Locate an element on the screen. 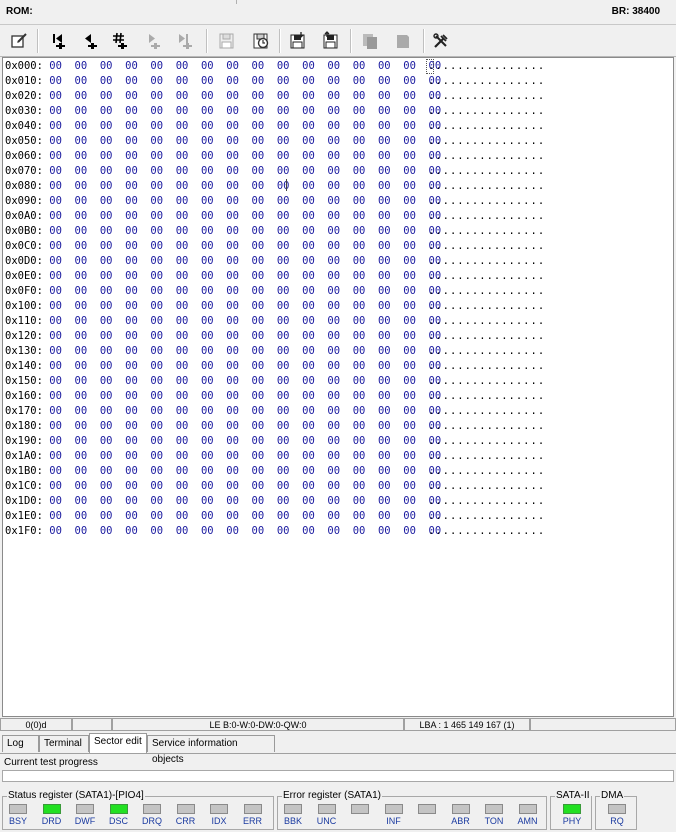  first-sector-button is located at coordinates (58, 41).